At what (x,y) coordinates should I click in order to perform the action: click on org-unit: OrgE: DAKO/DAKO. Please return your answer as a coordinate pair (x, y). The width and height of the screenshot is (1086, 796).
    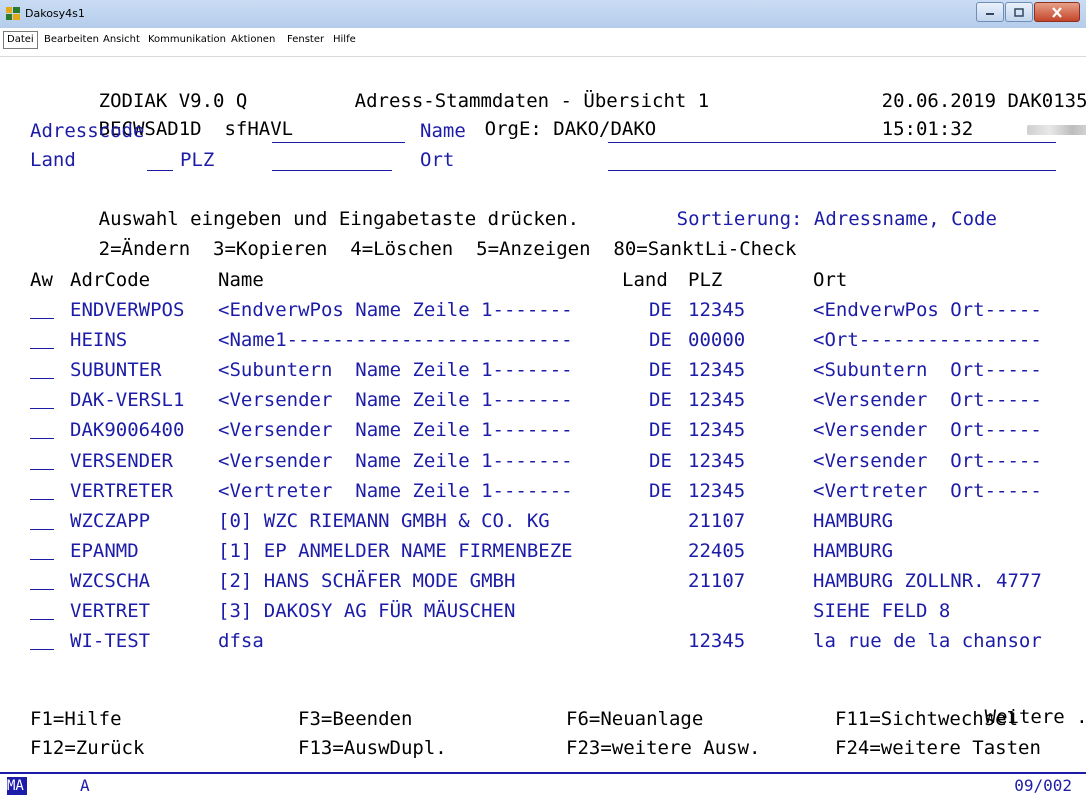
    Looking at the image, I should click on (570, 129).